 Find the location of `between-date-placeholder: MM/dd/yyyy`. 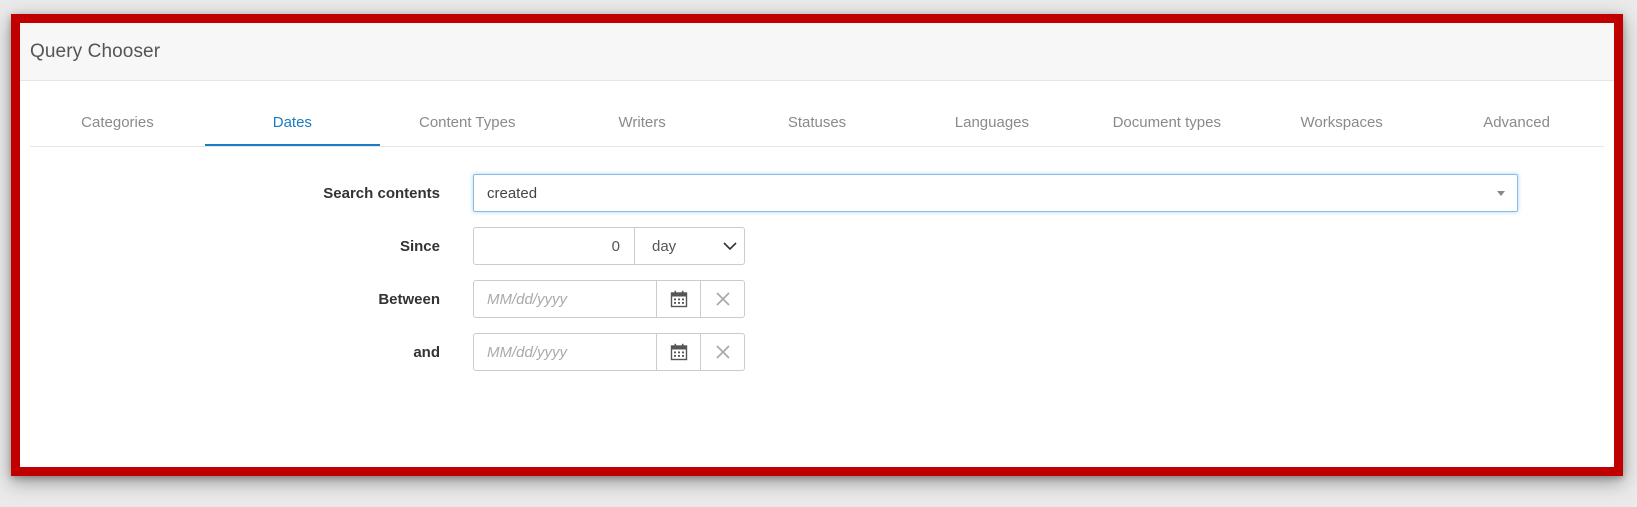

between-date-placeholder: MM/dd/yyyy is located at coordinates (527, 299).